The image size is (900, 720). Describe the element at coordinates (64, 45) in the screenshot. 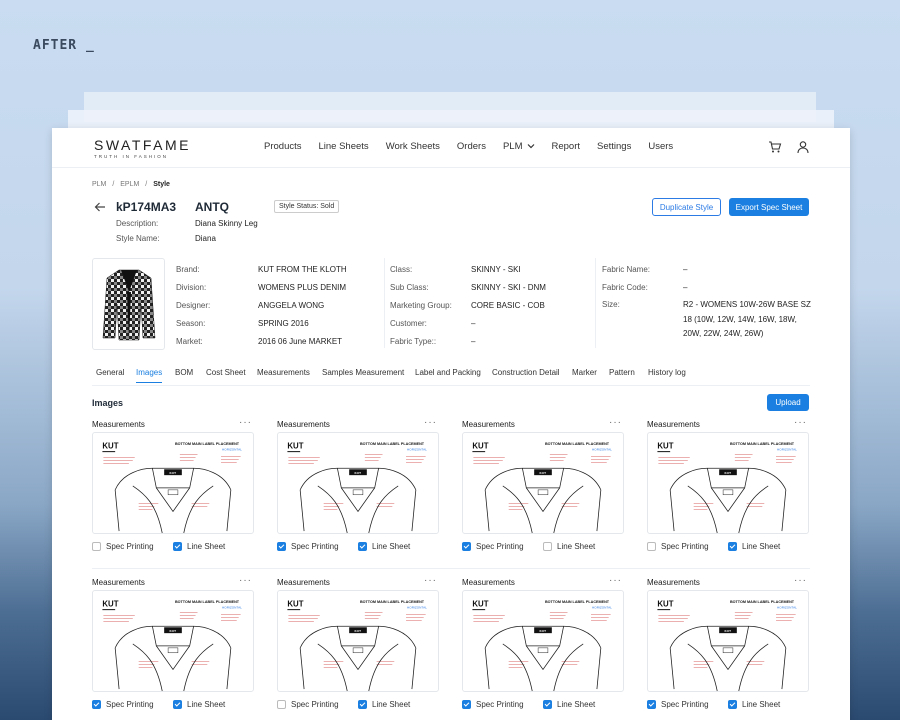

I see `after-label: AFTER _` at that location.